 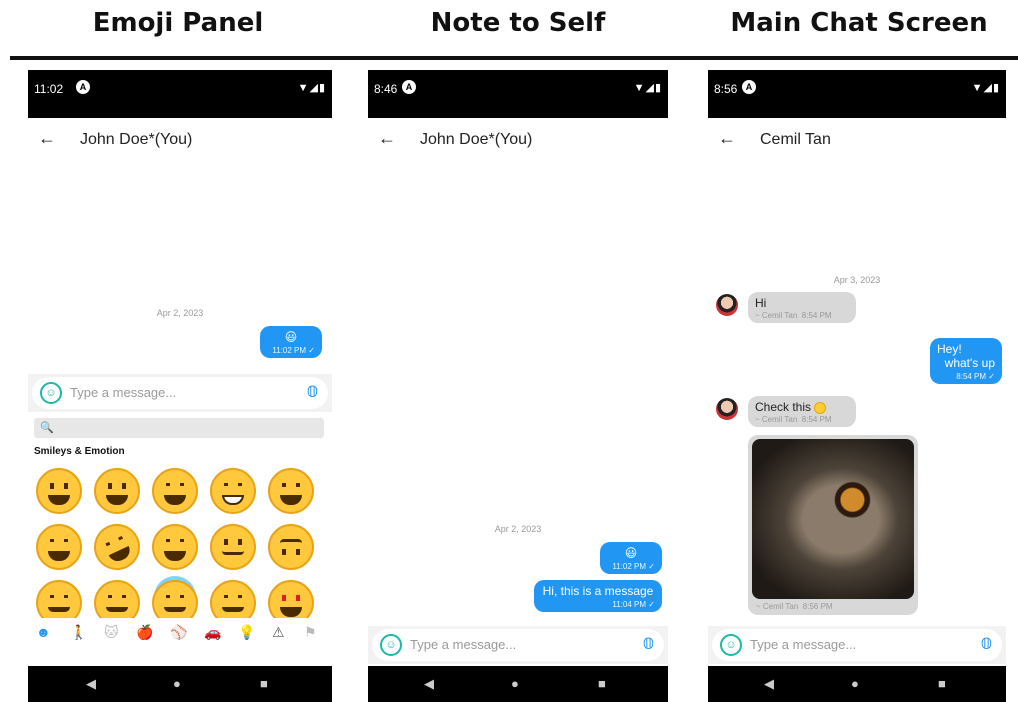 What do you see at coordinates (749, 87) in the screenshot?
I see `app-notification-icon: A` at bounding box center [749, 87].